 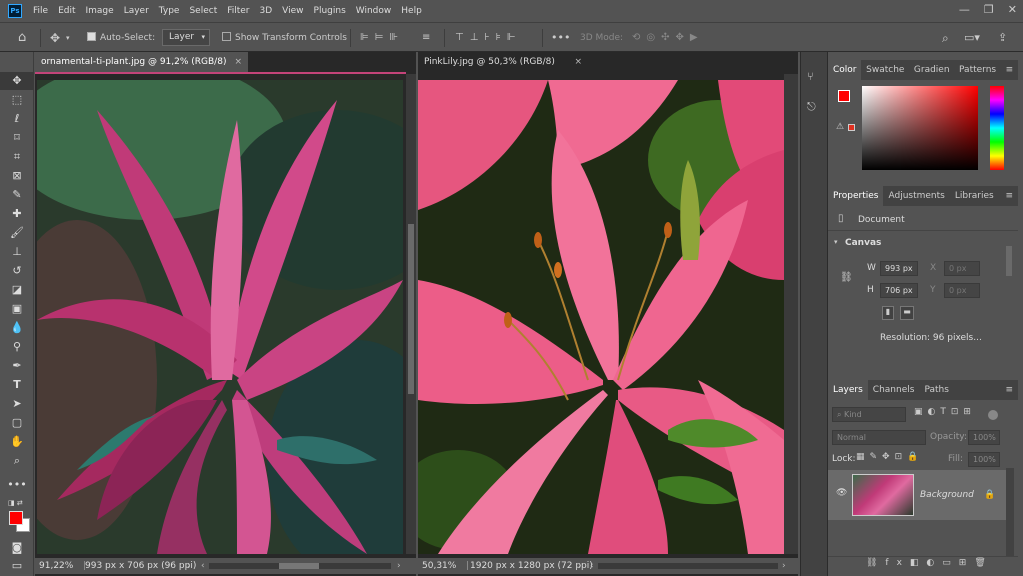 What do you see at coordinates (947, 495) in the screenshot?
I see `layer-name: Background` at bounding box center [947, 495].